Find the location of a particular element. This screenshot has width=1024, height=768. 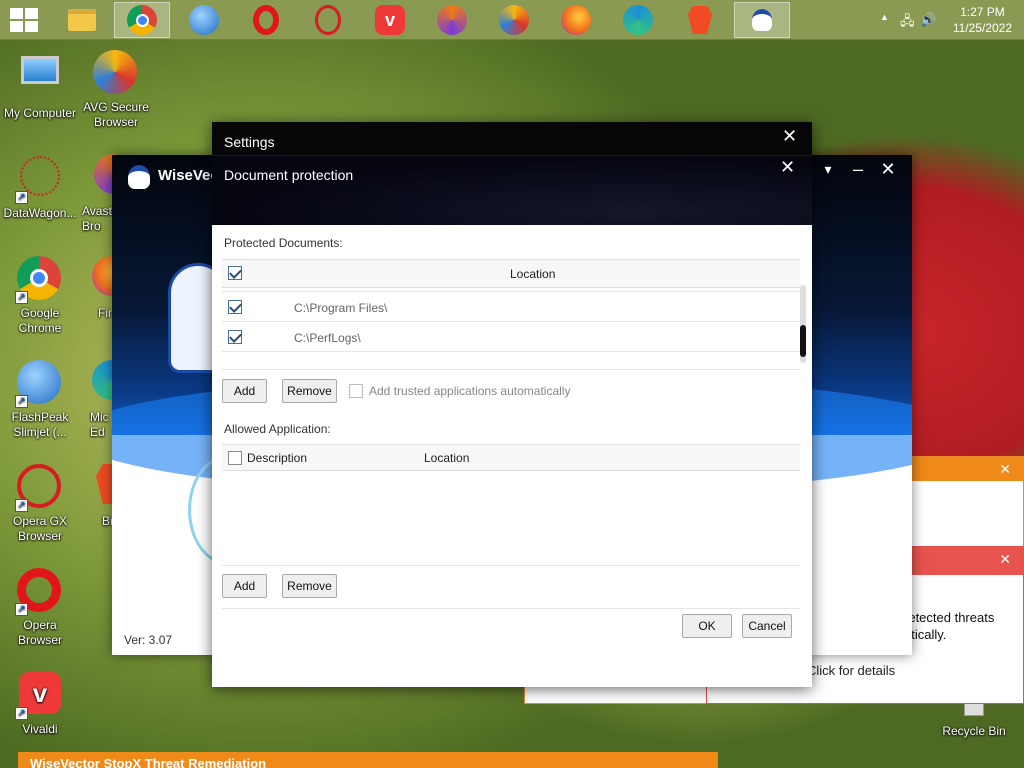

desktop-icon-avg-browser: AVG Secure Browser is located at coordinates (116, 90).